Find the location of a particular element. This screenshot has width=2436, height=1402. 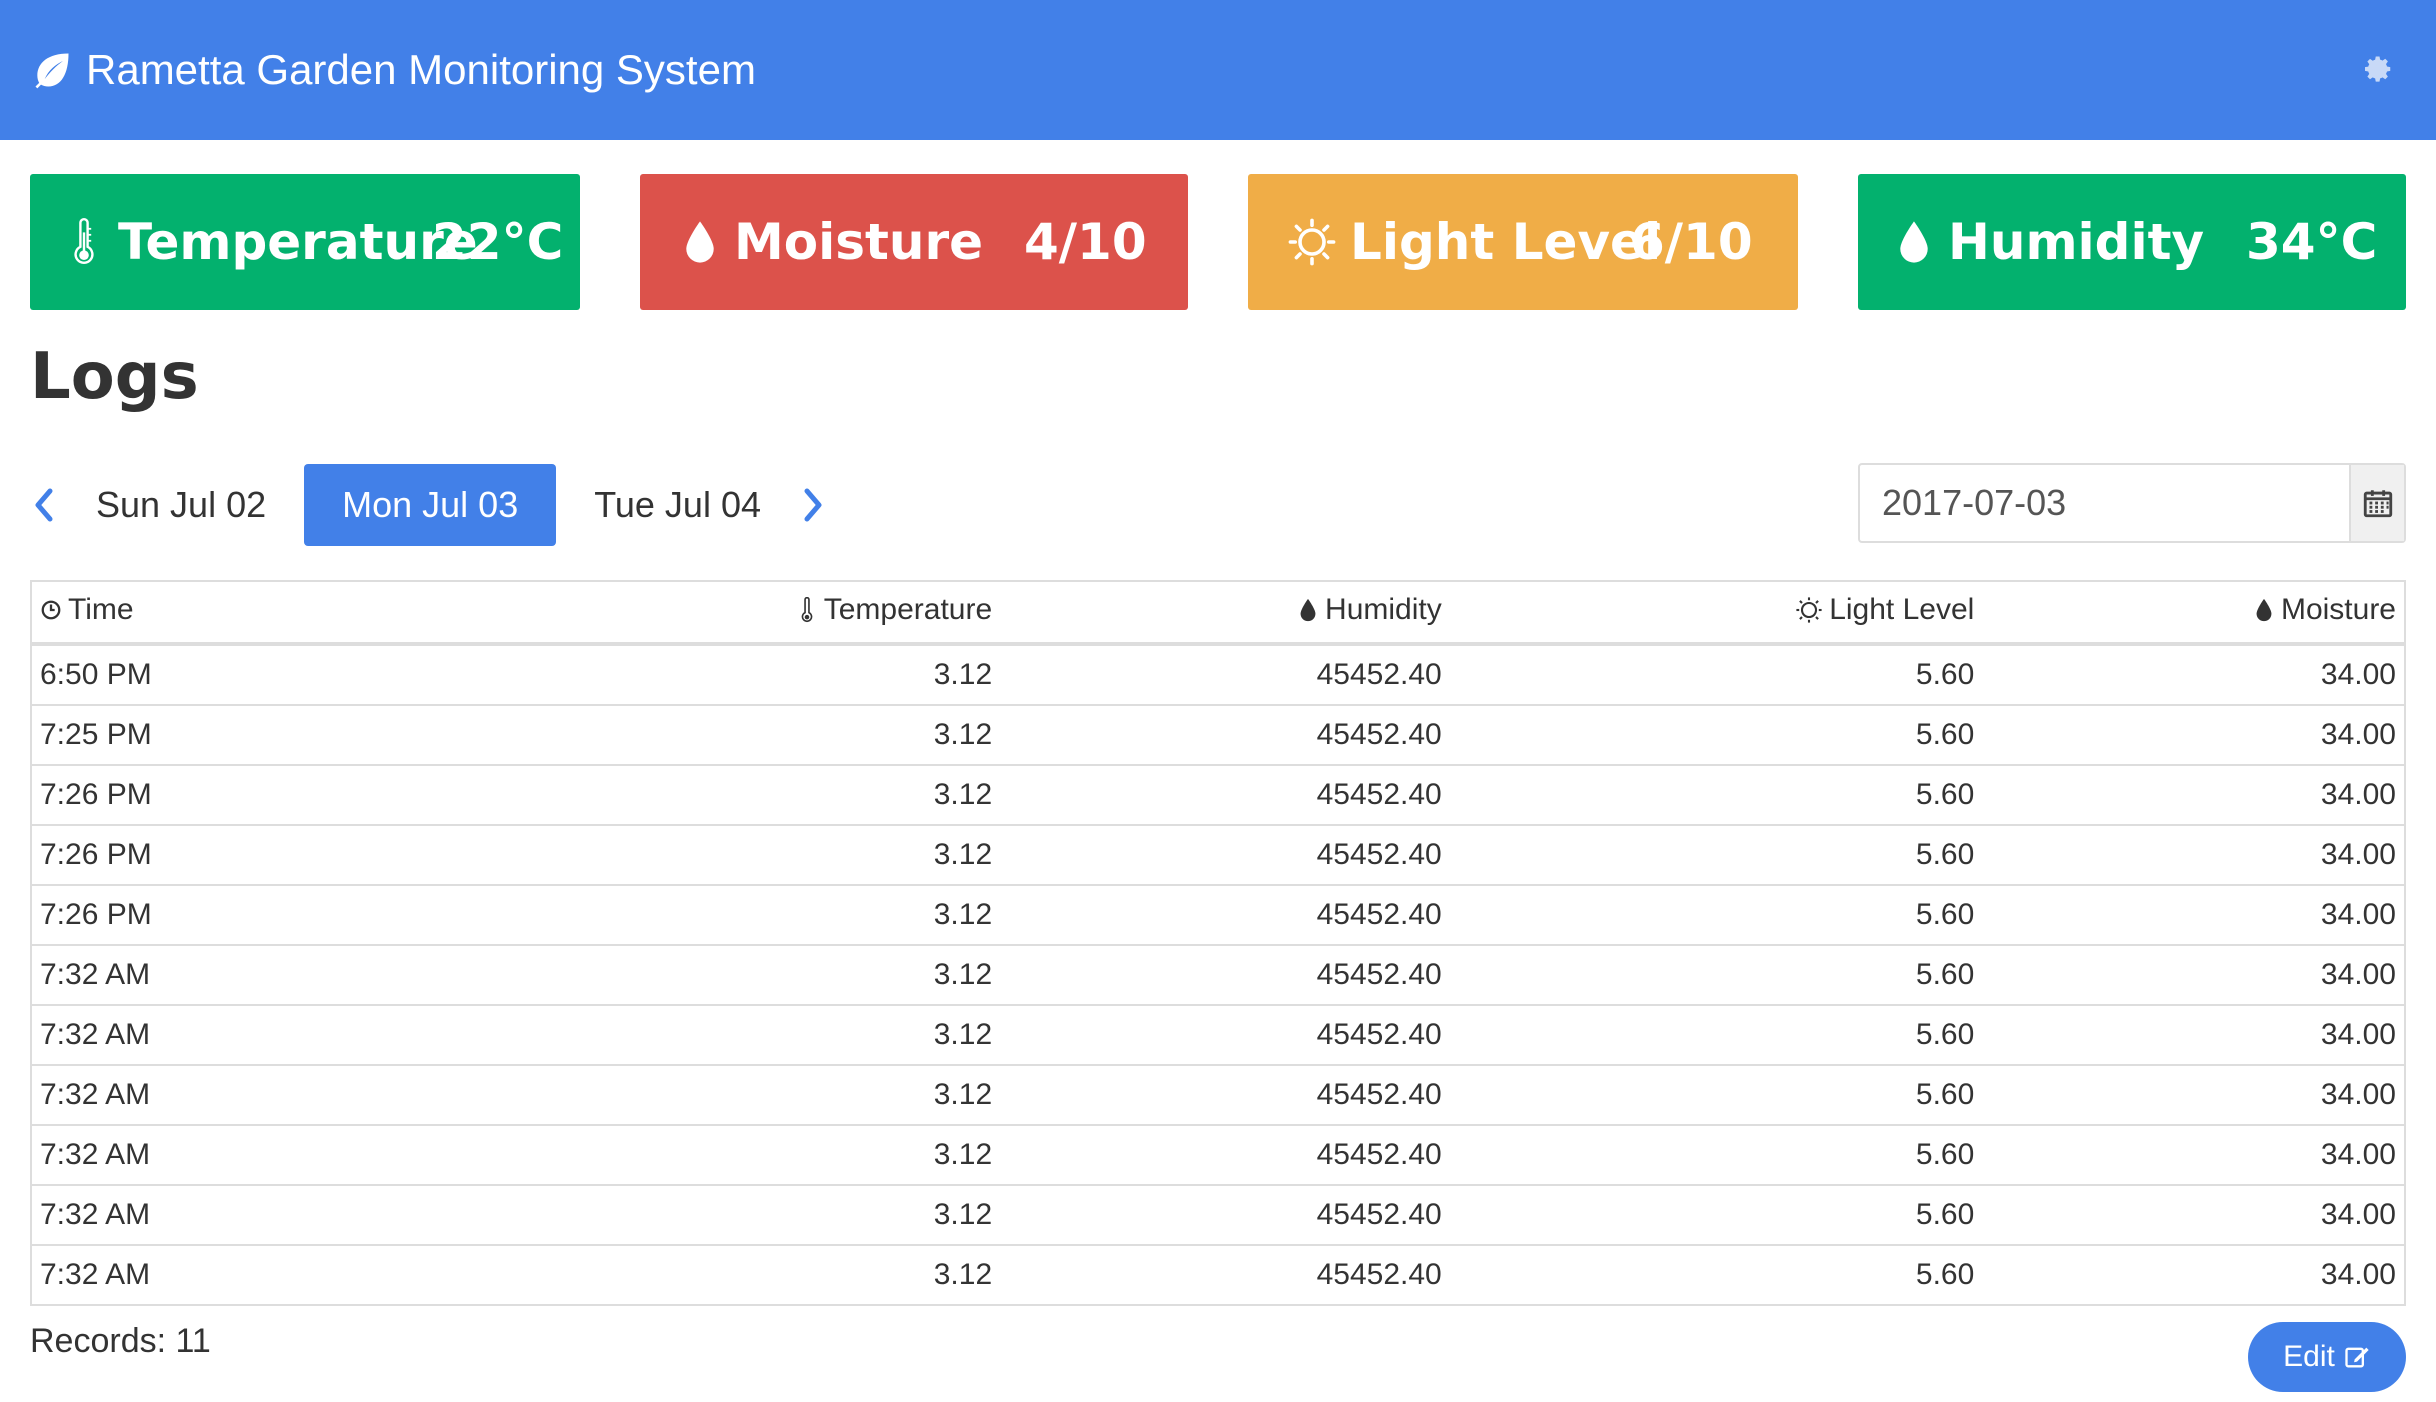

logs-heading: Logs is located at coordinates (114, 377).